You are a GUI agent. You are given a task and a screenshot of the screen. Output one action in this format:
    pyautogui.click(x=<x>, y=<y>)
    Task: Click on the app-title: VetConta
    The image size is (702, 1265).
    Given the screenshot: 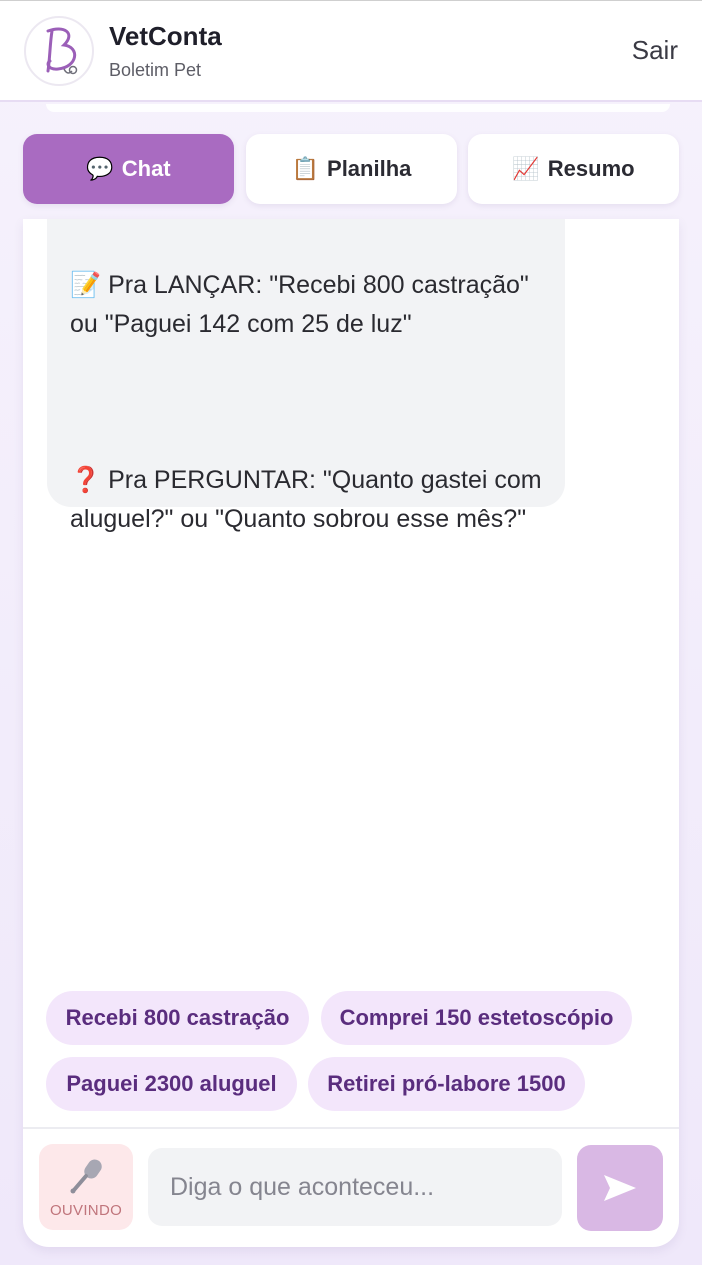 What is the action you would take?
    pyautogui.click(x=165, y=36)
    